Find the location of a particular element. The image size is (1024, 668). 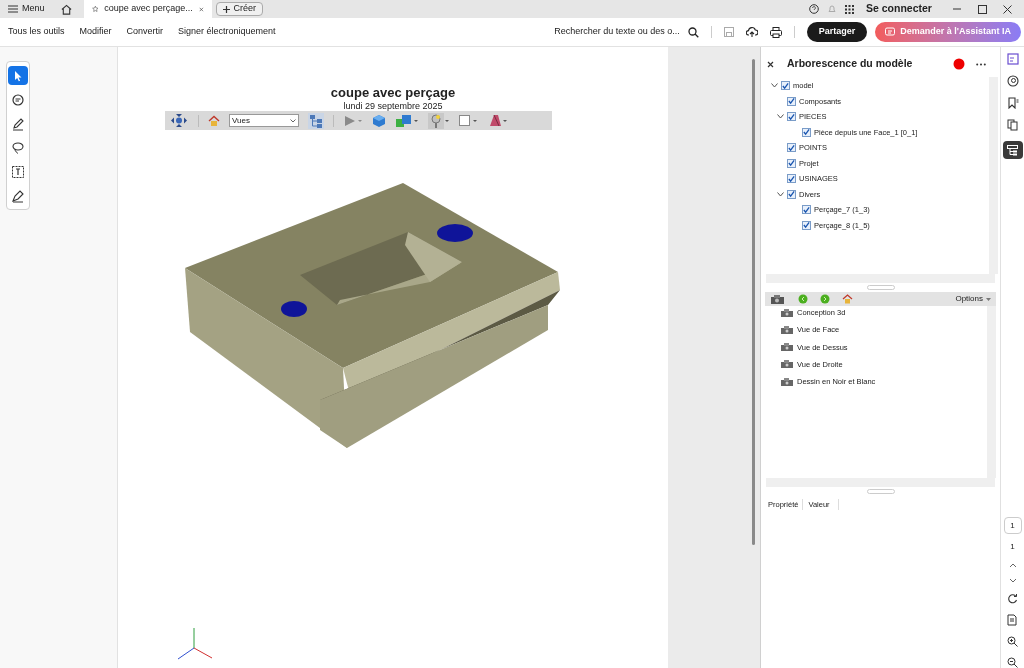

page-number-field: 1 is located at coordinates (1012, 525).